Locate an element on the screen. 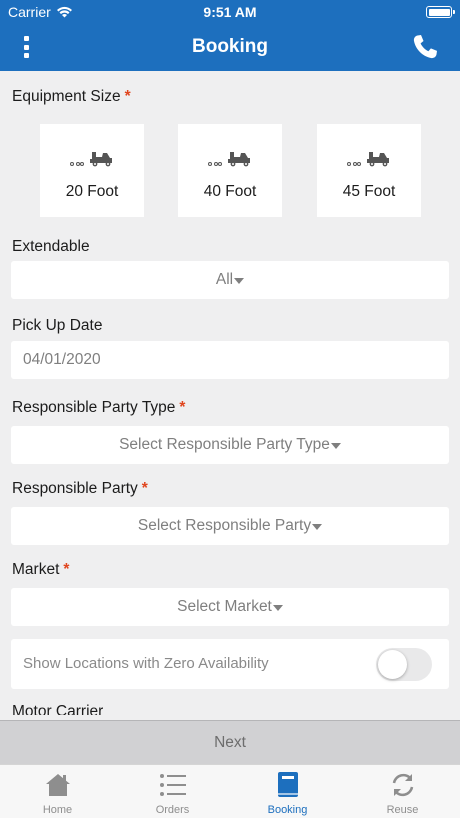 This screenshot has height=818, width=460. app-header: Carrier 9:51 AM Booking is located at coordinates (230, 35).